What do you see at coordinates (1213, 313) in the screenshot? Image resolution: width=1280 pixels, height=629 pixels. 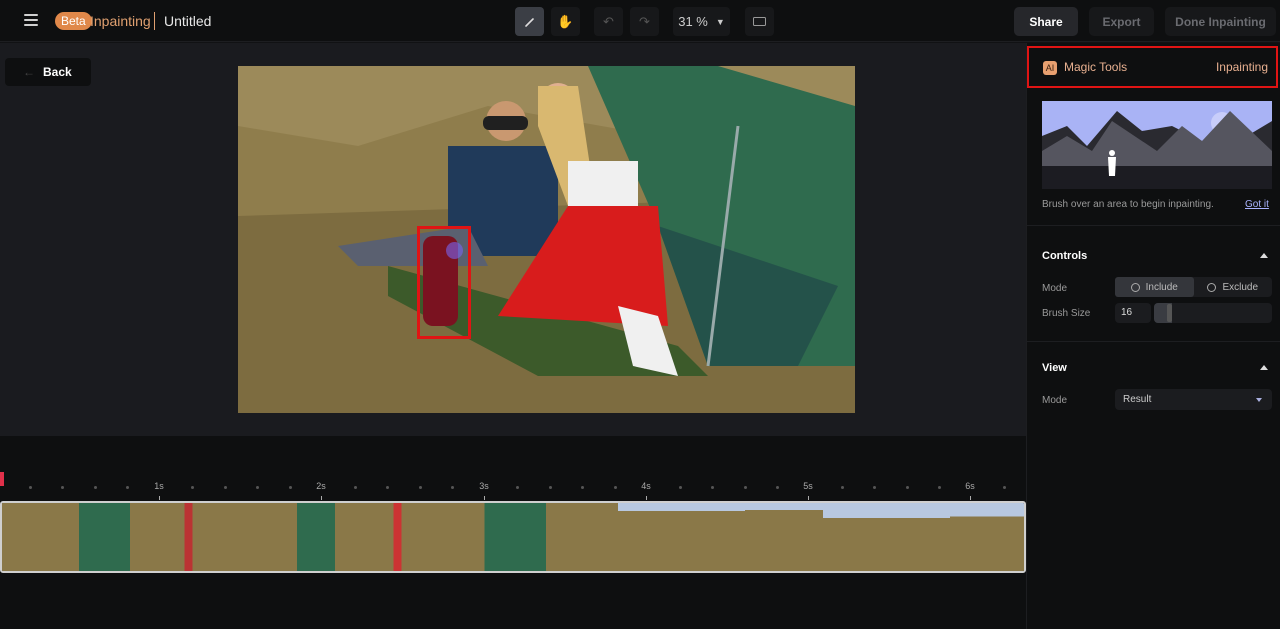 I see `brush-size-slider` at bounding box center [1213, 313].